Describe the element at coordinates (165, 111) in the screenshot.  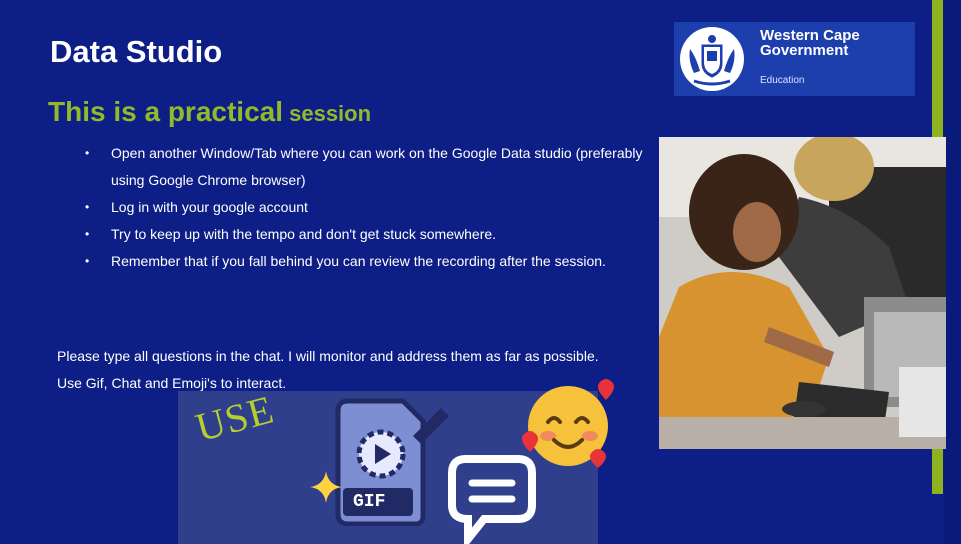
I see `subtitle-main: This is a practical` at that location.